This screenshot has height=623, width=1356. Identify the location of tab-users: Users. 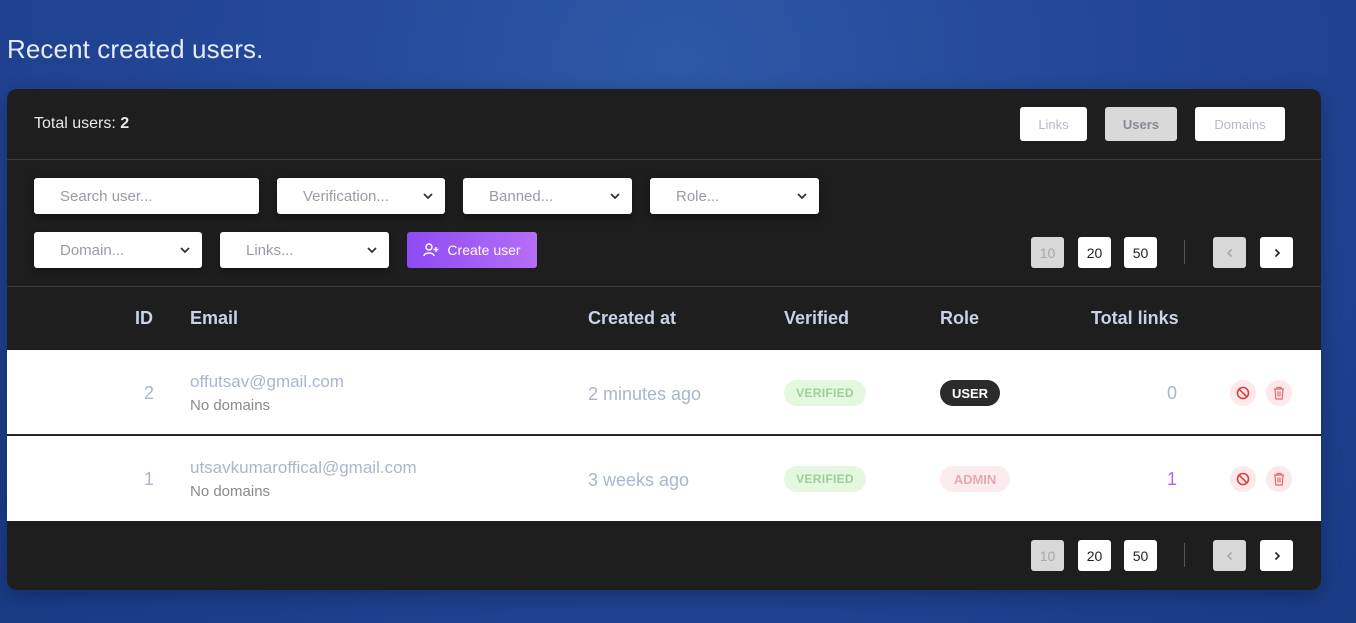
(1141, 124).